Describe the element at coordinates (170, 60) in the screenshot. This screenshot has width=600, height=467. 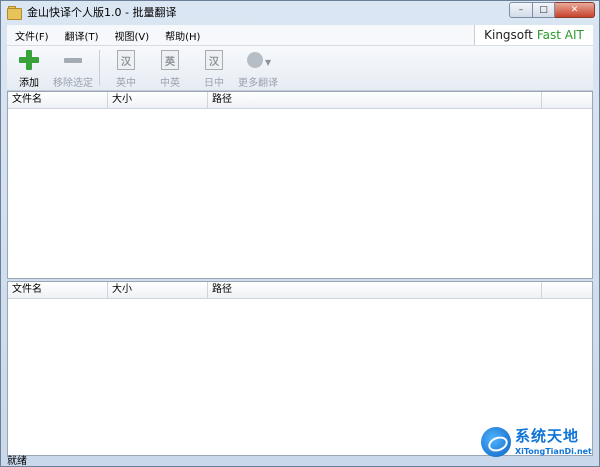
I see `document-icon: 英` at that location.